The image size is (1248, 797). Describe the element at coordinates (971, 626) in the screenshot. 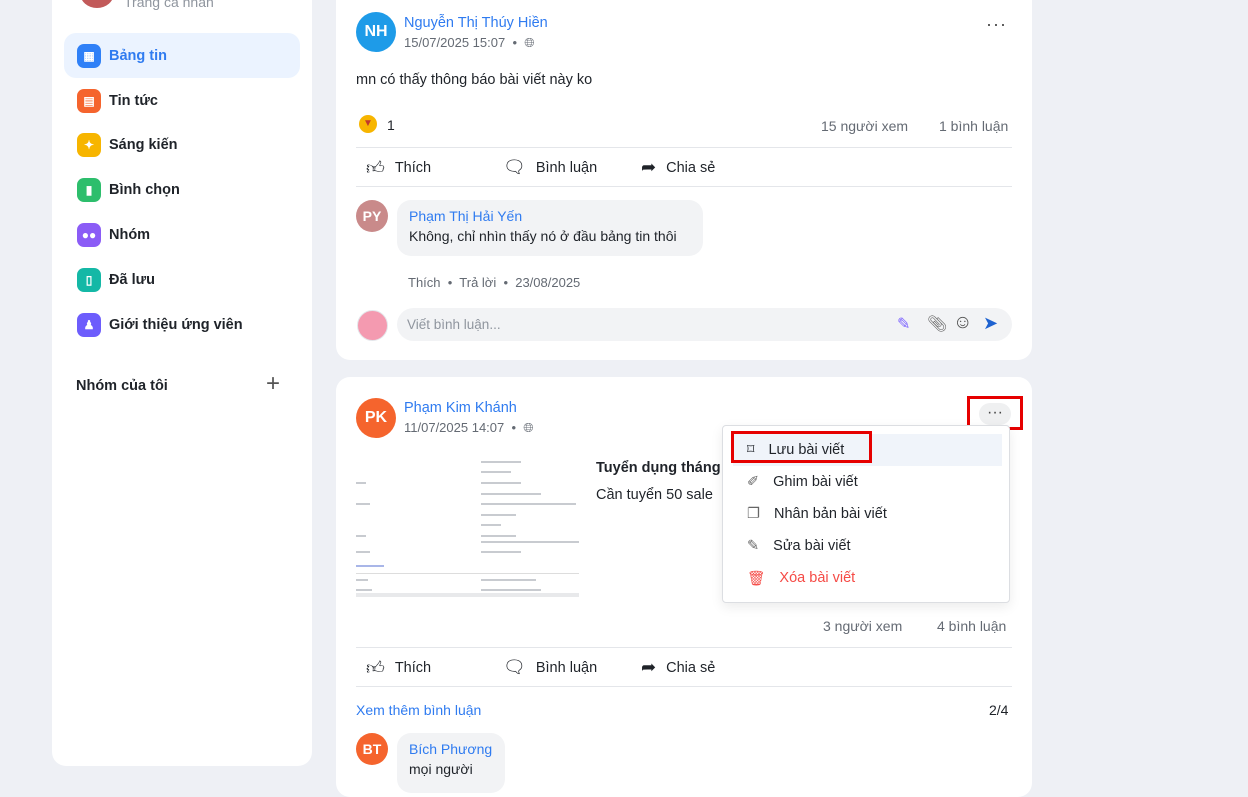

I see `comment-count: 4 bình luận` at that location.